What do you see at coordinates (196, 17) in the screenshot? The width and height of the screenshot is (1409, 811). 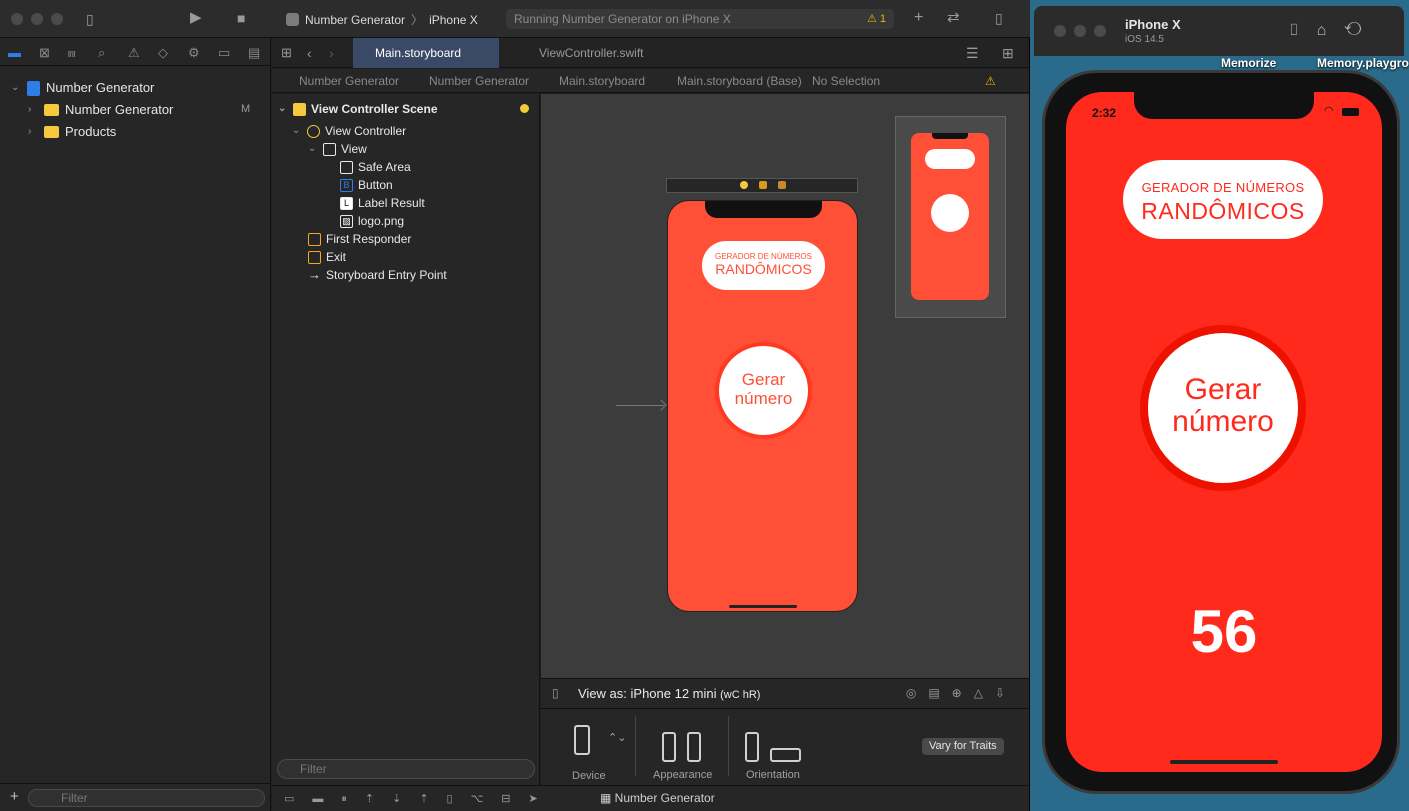 I see `run-icon: ▶` at bounding box center [196, 17].